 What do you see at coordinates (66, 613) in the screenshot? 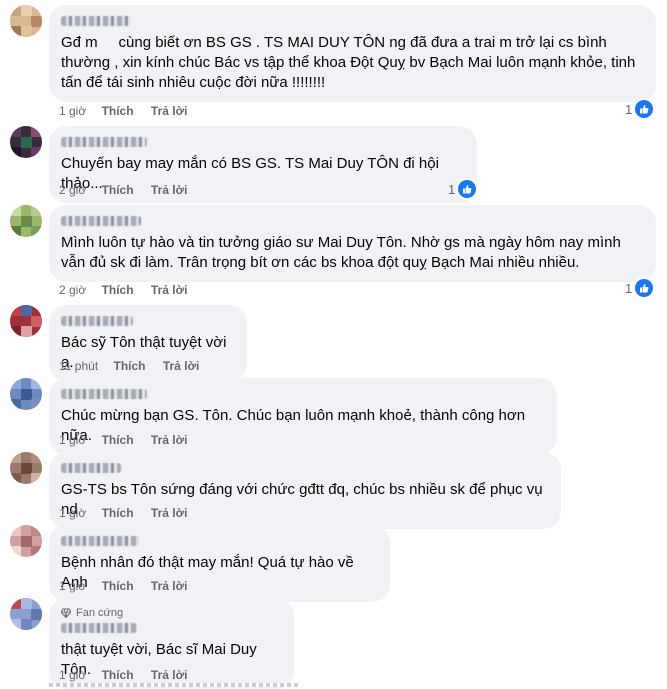
I see `diamond-icon` at bounding box center [66, 613].